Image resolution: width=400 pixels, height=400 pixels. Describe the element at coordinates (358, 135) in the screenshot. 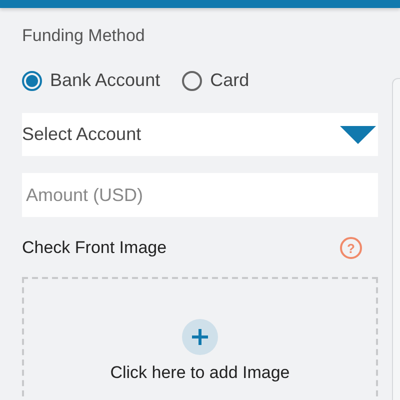

I see `caret-icon` at that location.